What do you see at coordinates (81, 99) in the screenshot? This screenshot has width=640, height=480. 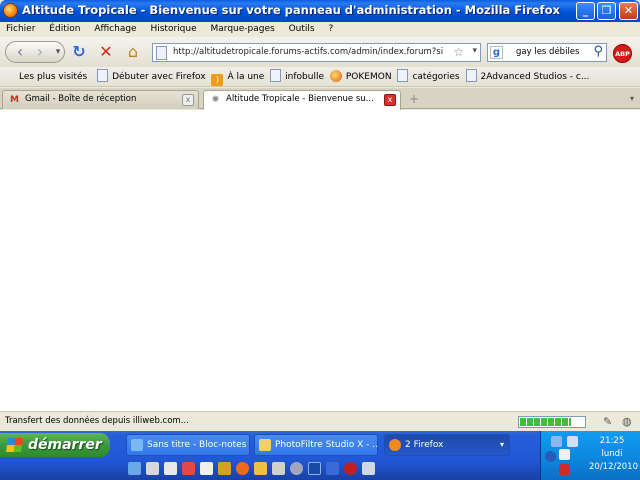 I see `tab-label: Gmail - Boîte de réception` at bounding box center [81, 99].